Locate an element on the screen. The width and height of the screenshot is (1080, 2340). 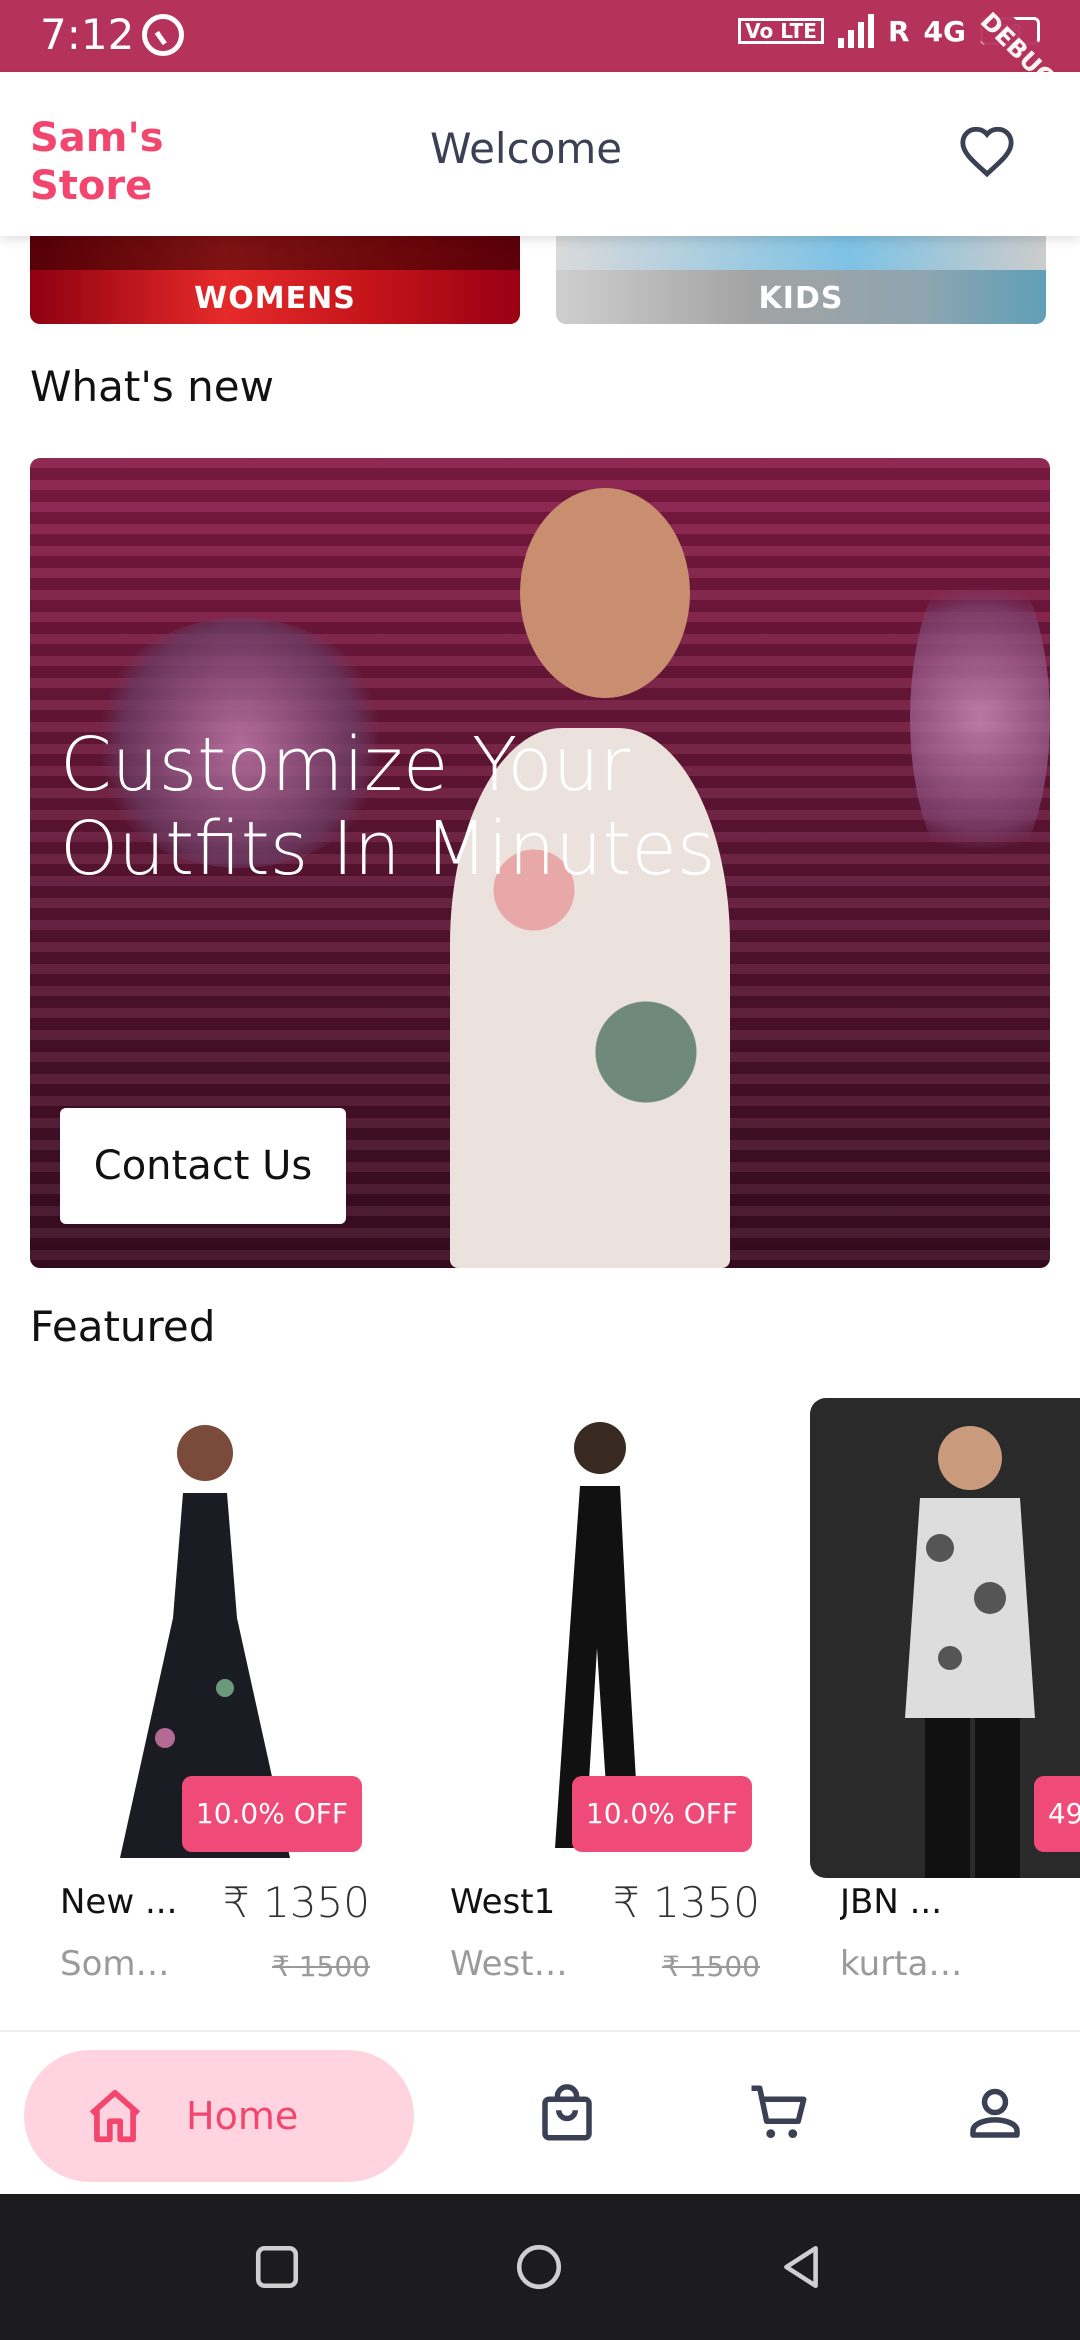
home-icon is located at coordinates (115, 2116).